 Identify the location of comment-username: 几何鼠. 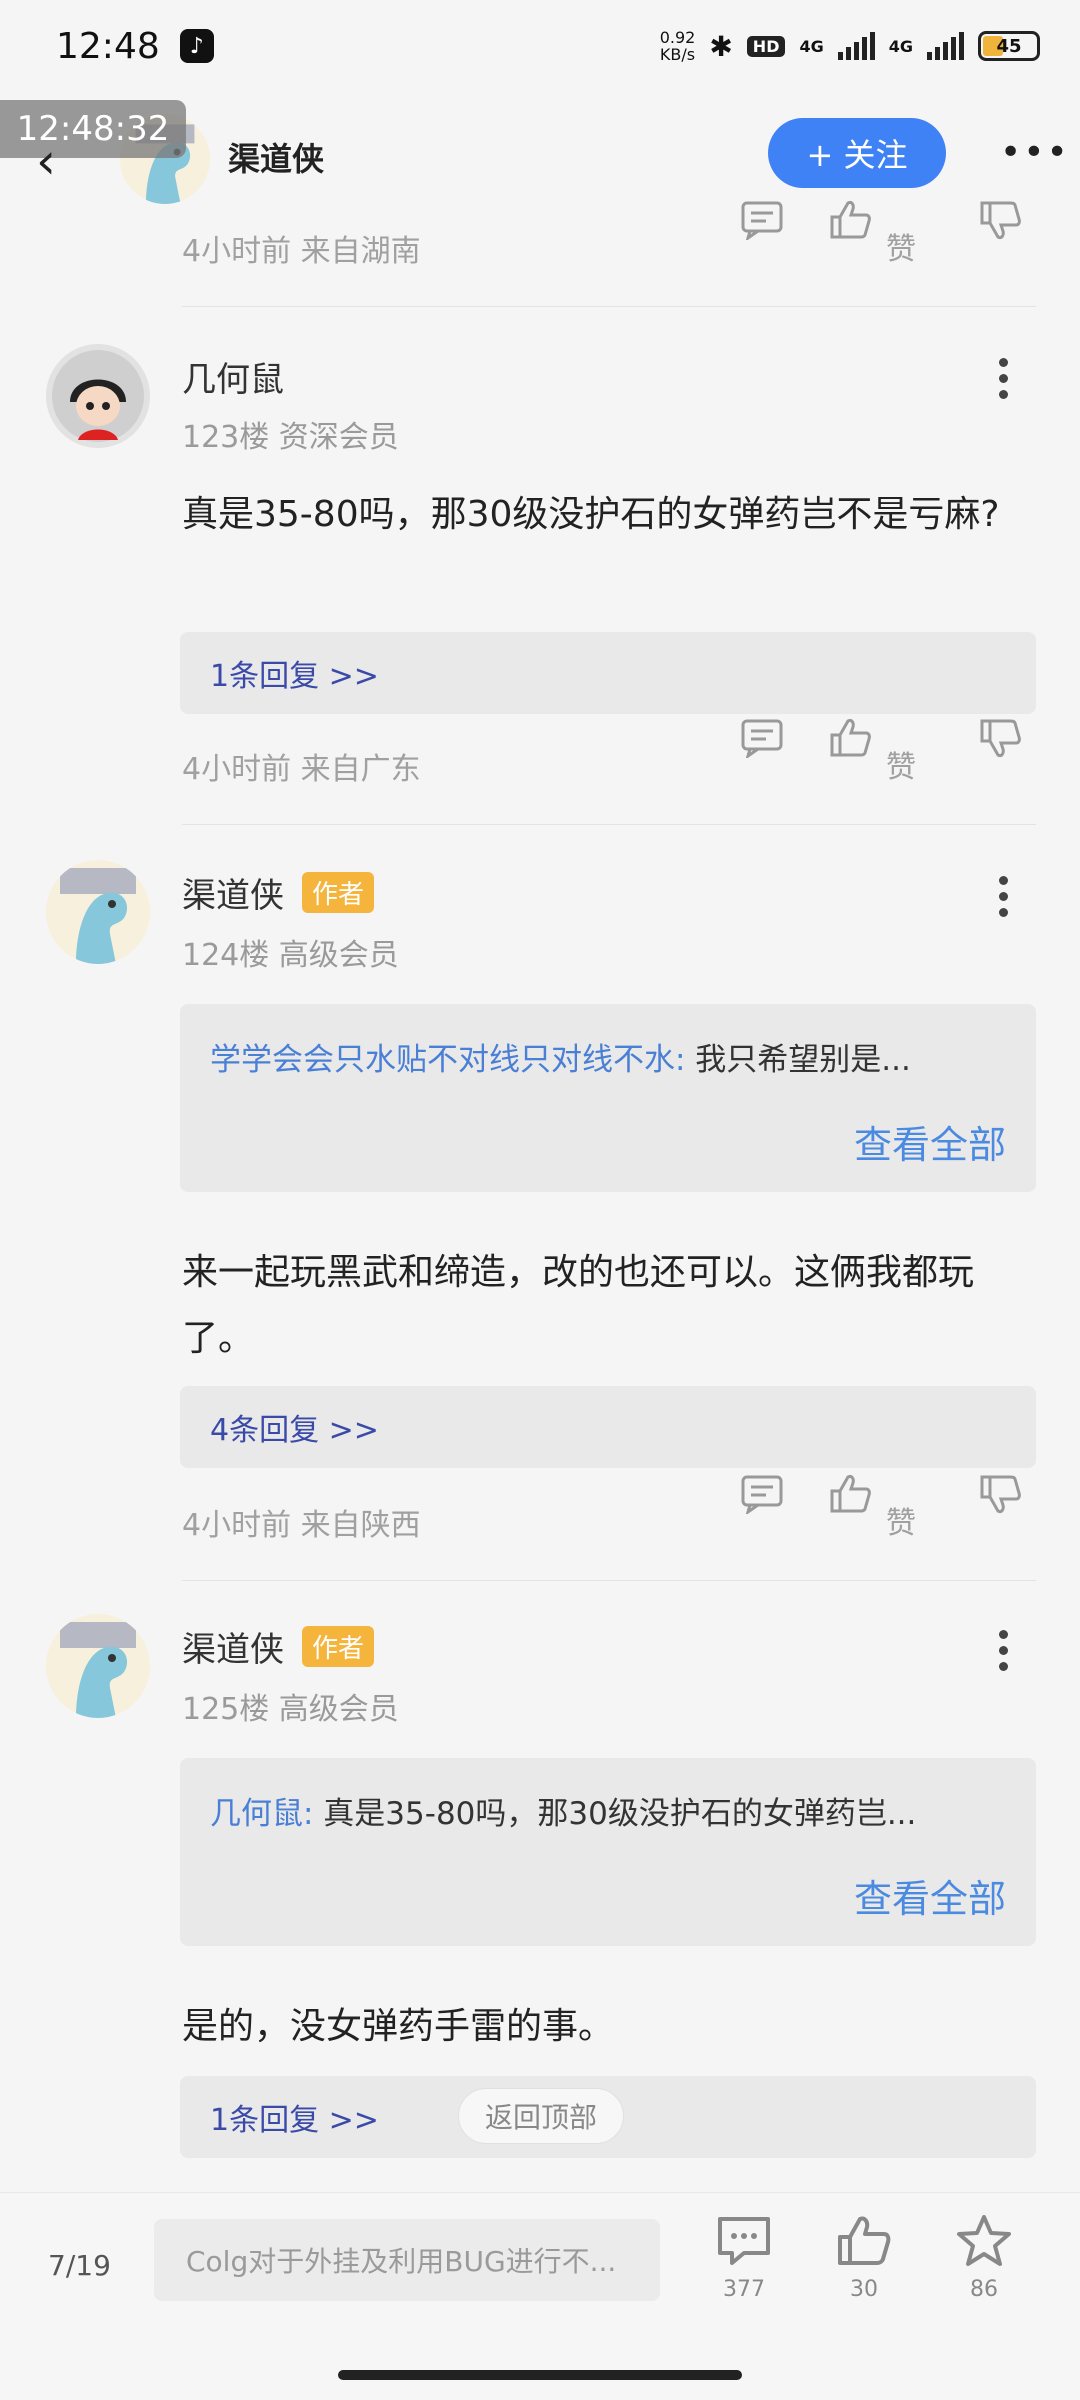
(233, 376).